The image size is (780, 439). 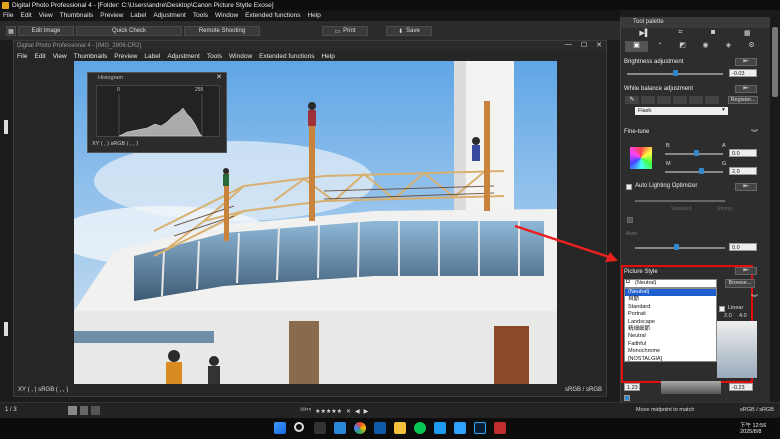 I want to click on reject-icon: ✕, so click(x=348, y=411).